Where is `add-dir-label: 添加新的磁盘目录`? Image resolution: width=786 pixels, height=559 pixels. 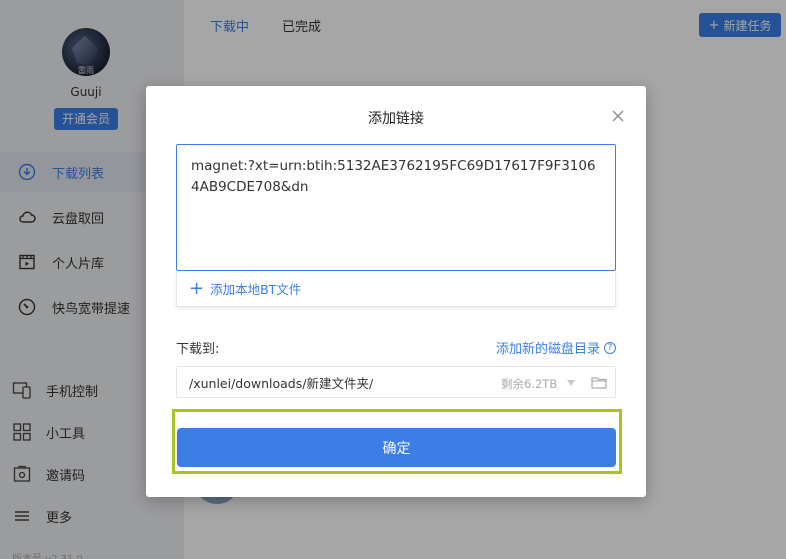
add-dir-label: 添加新的磁盘目录 is located at coordinates (548, 349).